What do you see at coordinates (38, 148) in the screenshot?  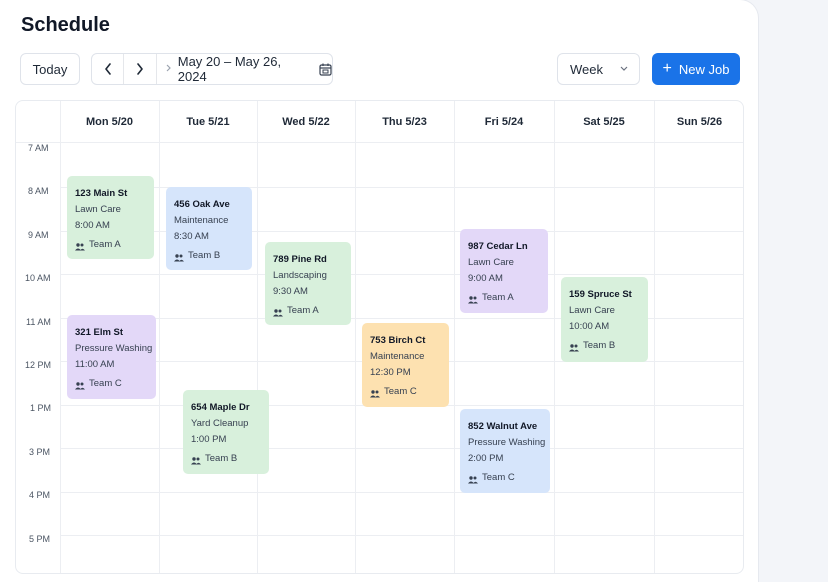 I see `time-label: 7 AM` at bounding box center [38, 148].